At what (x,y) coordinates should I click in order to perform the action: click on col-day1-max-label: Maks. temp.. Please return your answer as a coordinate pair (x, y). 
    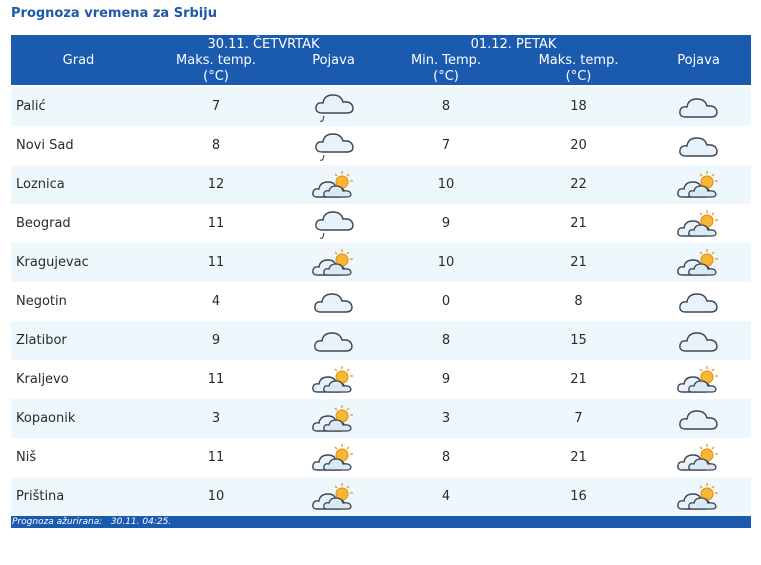
    Looking at the image, I should click on (216, 60).